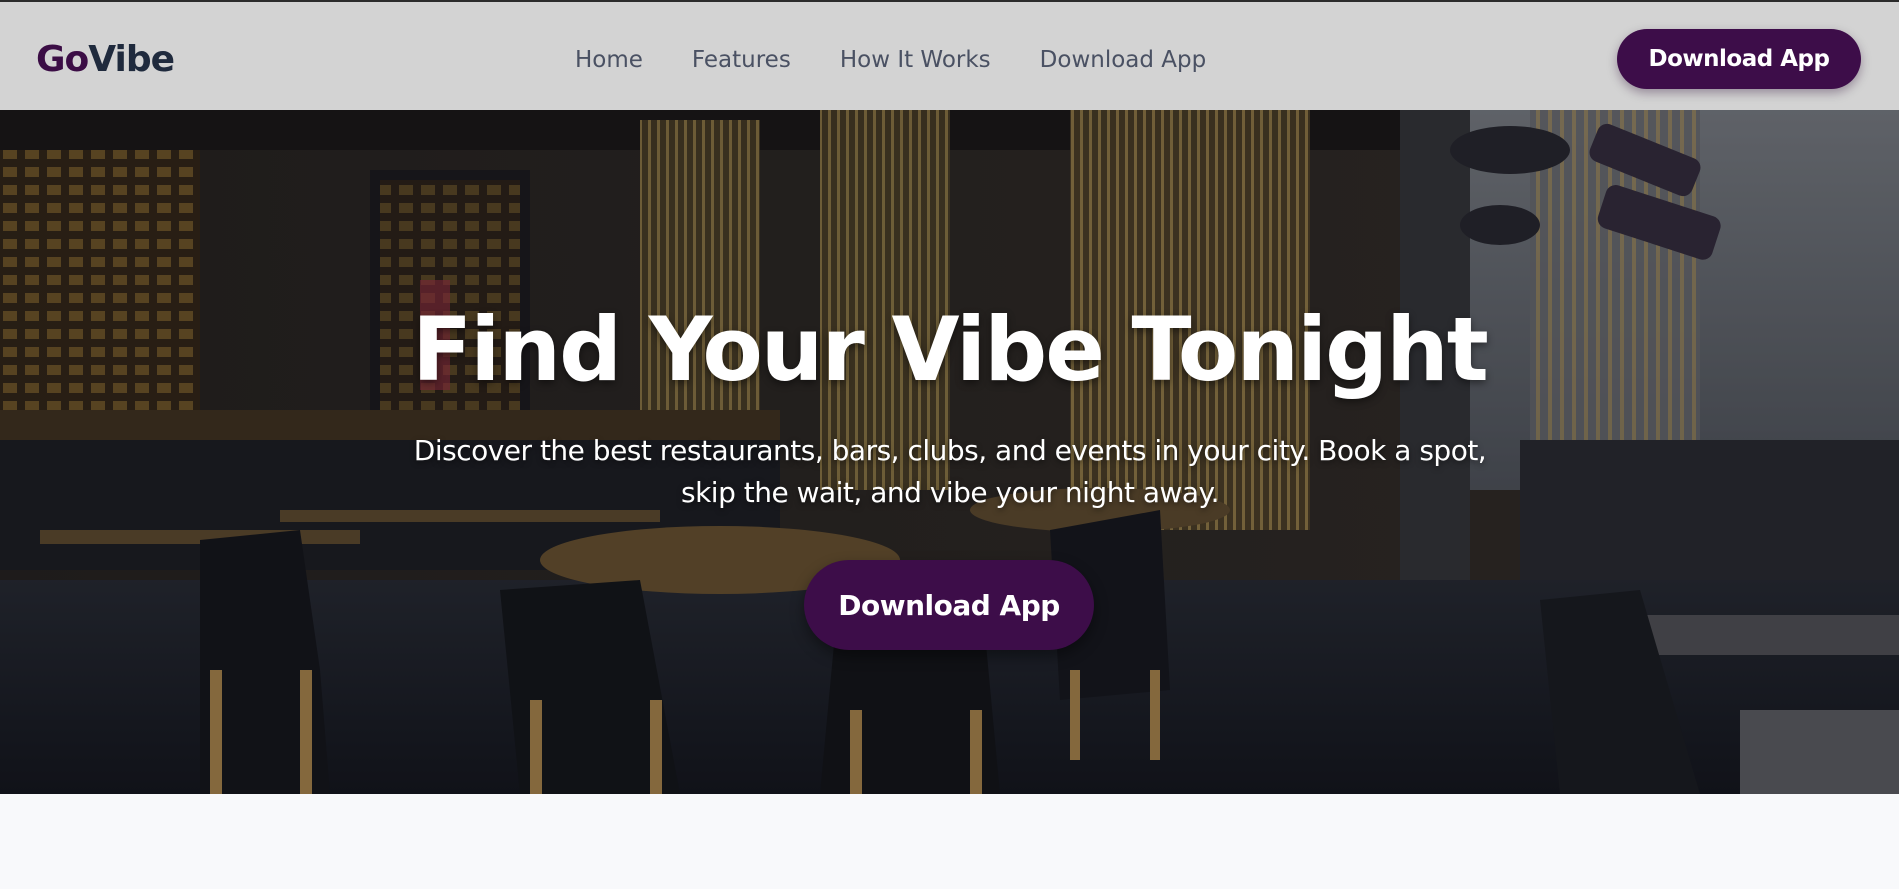 The width and height of the screenshot is (1899, 889). What do you see at coordinates (609, 60) in the screenshot?
I see `nav-link-home: Home` at bounding box center [609, 60].